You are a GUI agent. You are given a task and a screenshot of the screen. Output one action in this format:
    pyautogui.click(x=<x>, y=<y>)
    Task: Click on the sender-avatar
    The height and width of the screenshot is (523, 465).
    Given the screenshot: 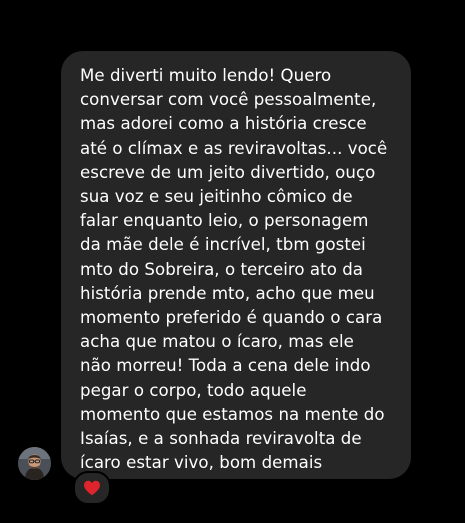 What is the action you would take?
    pyautogui.click(x=34, y=463)
    